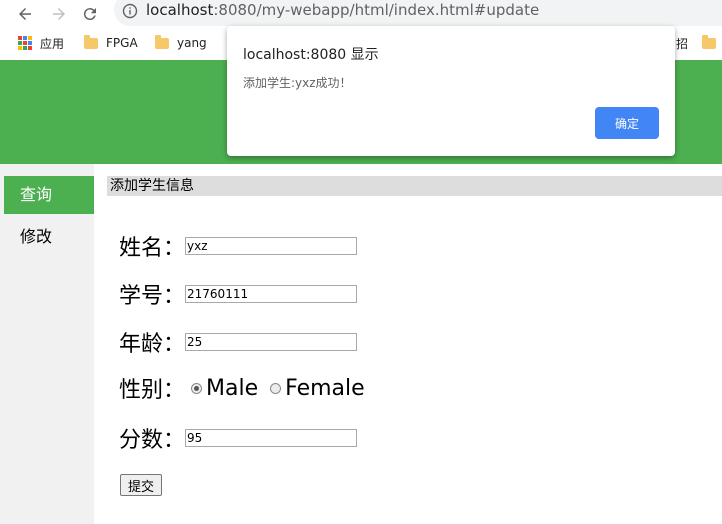 Image resolution: width=722 pixels, height=524 pixels. Describe the element at coordinates (682, 43) in the screenshot. I see `bookmark-label: 招` at that location.